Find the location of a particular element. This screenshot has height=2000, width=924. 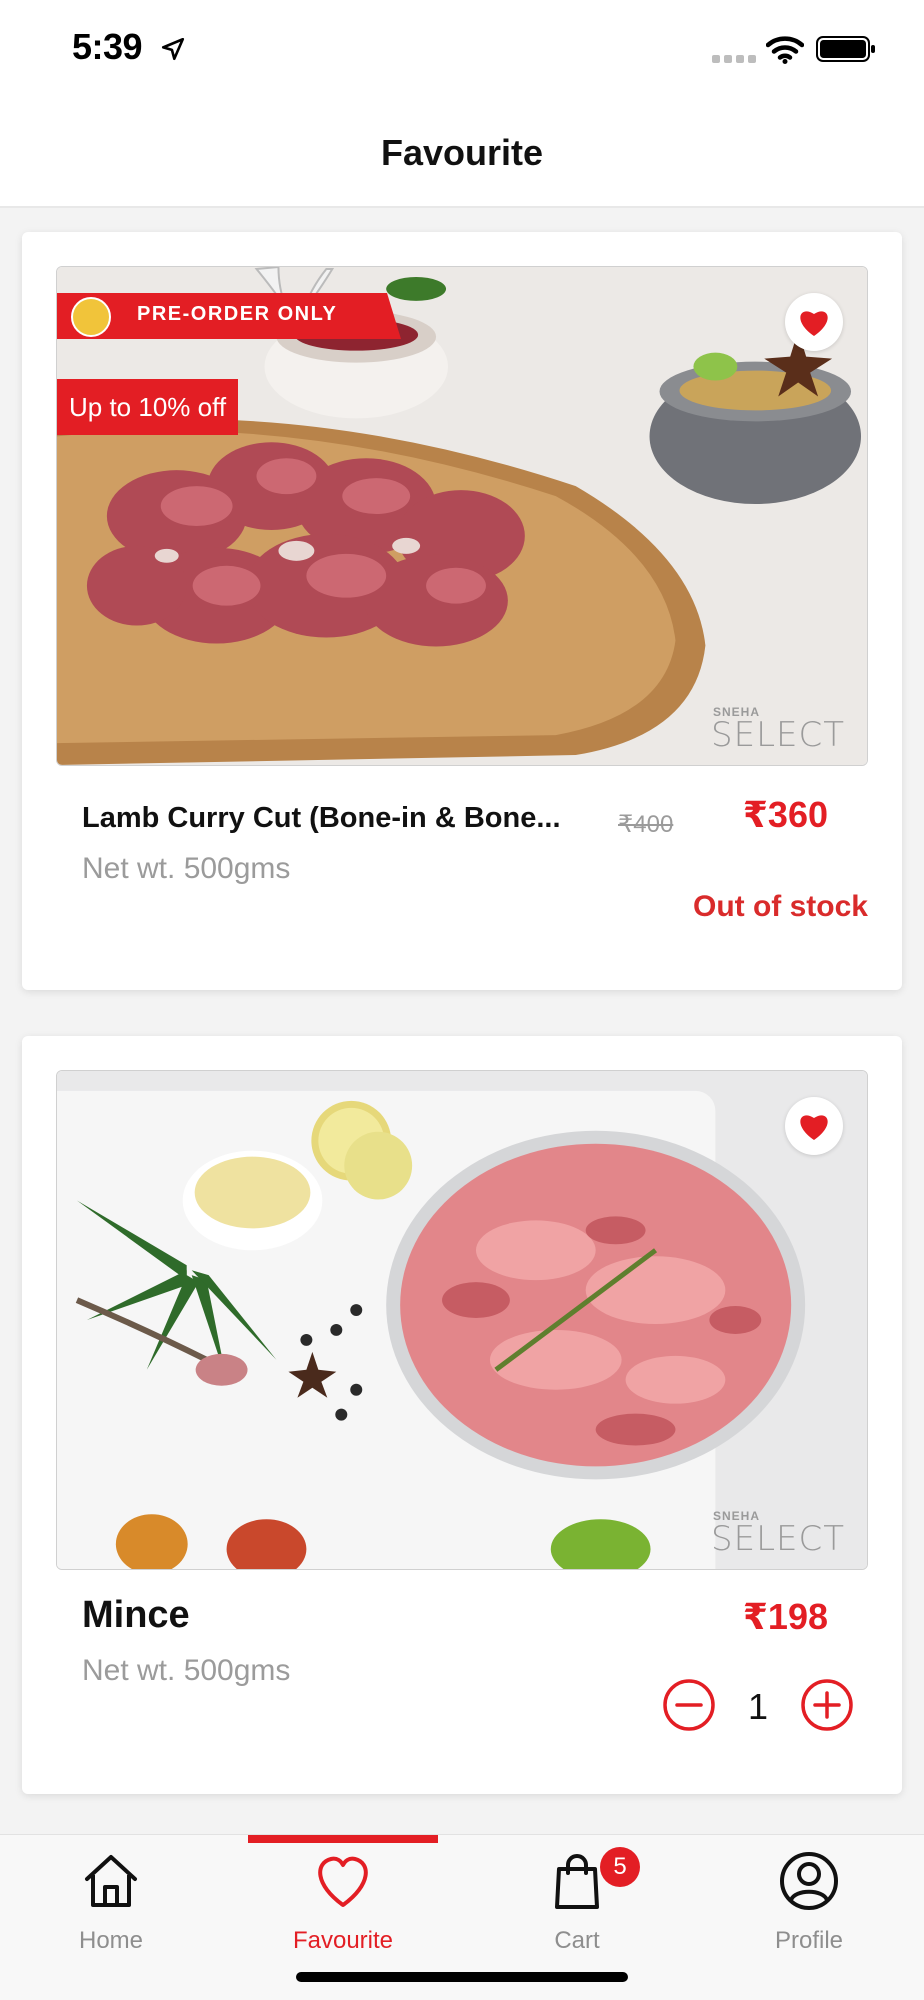

stock-status: Out of stock is located at coordinates (780, 906).